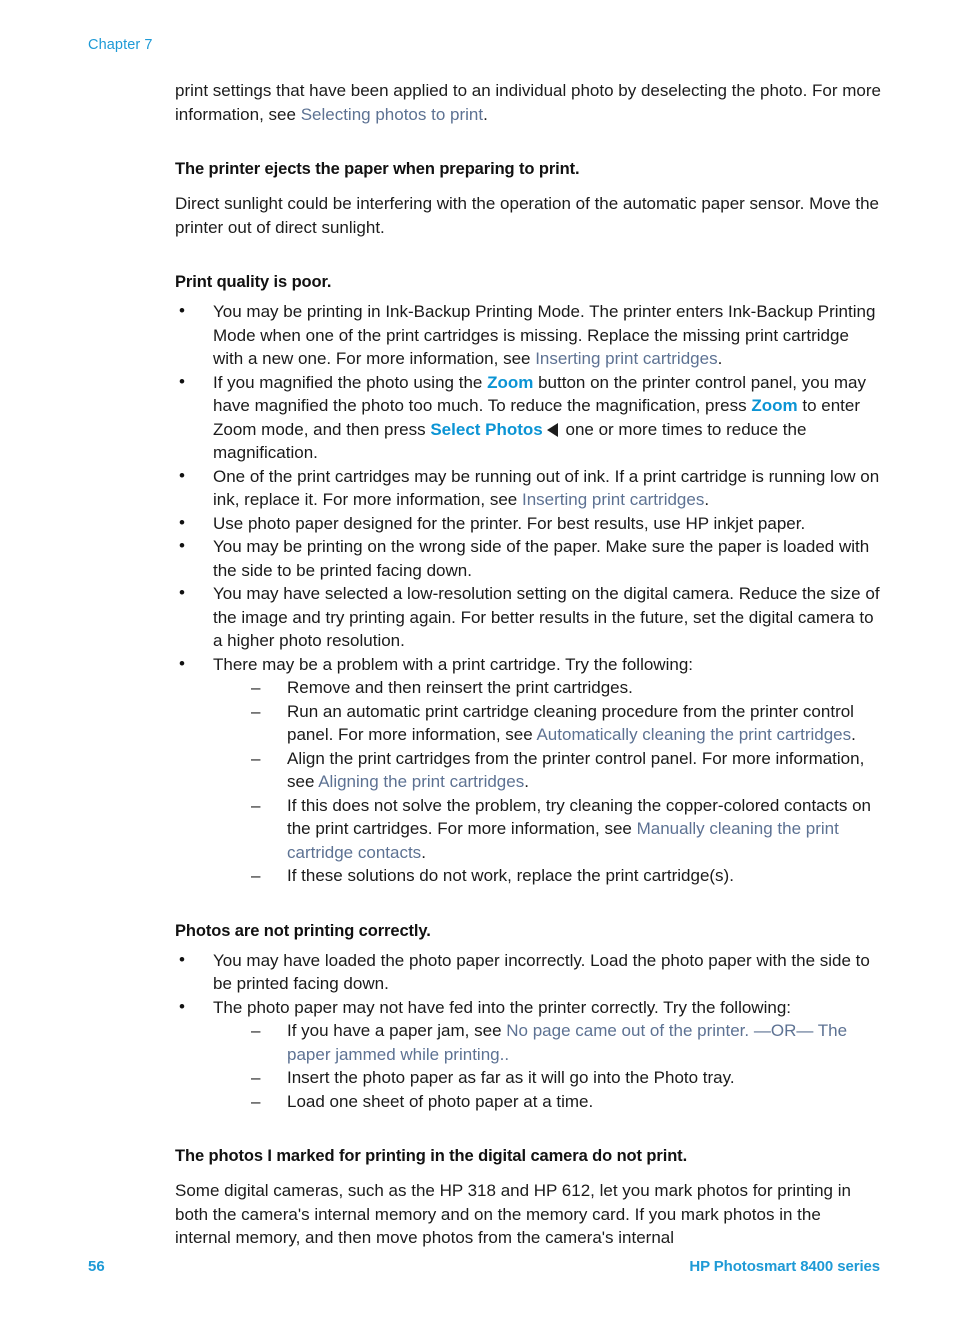  What do you see at coordinates (477, 1270) in the screenshot?
I see `page-footer: 56 HP Photosmart 8400 series` at bounding box center [477, 1270].